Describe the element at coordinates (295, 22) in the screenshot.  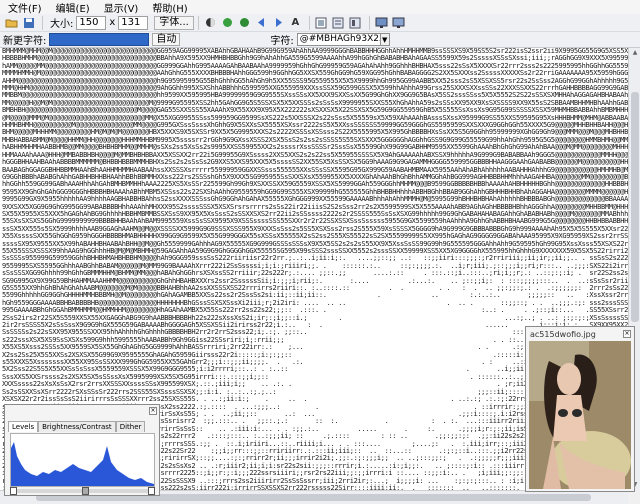
I see `text-icon: A` at that location.